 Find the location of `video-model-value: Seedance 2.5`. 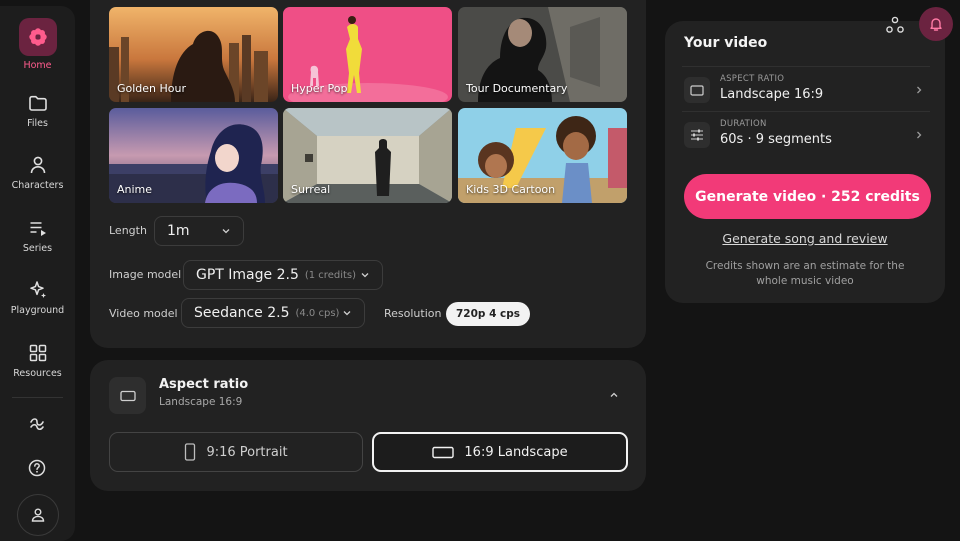

video-model-value: Seedance 2.5 is located at coordinates (242, 313).